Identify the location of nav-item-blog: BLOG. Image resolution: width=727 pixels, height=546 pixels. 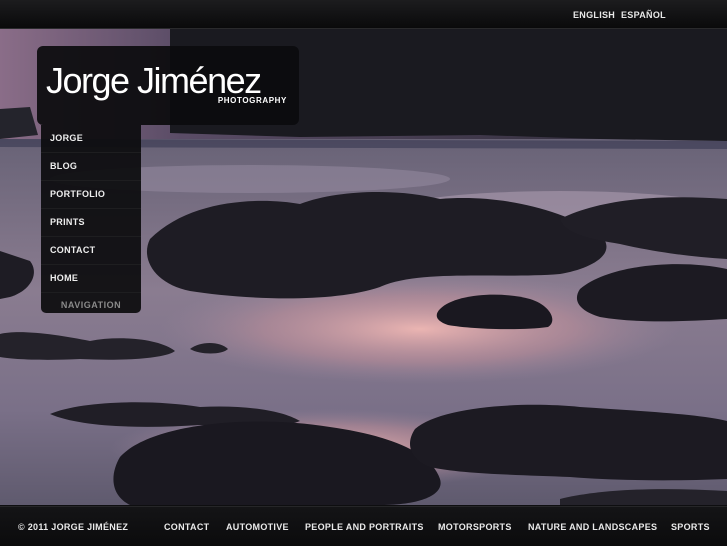
(91, 167).